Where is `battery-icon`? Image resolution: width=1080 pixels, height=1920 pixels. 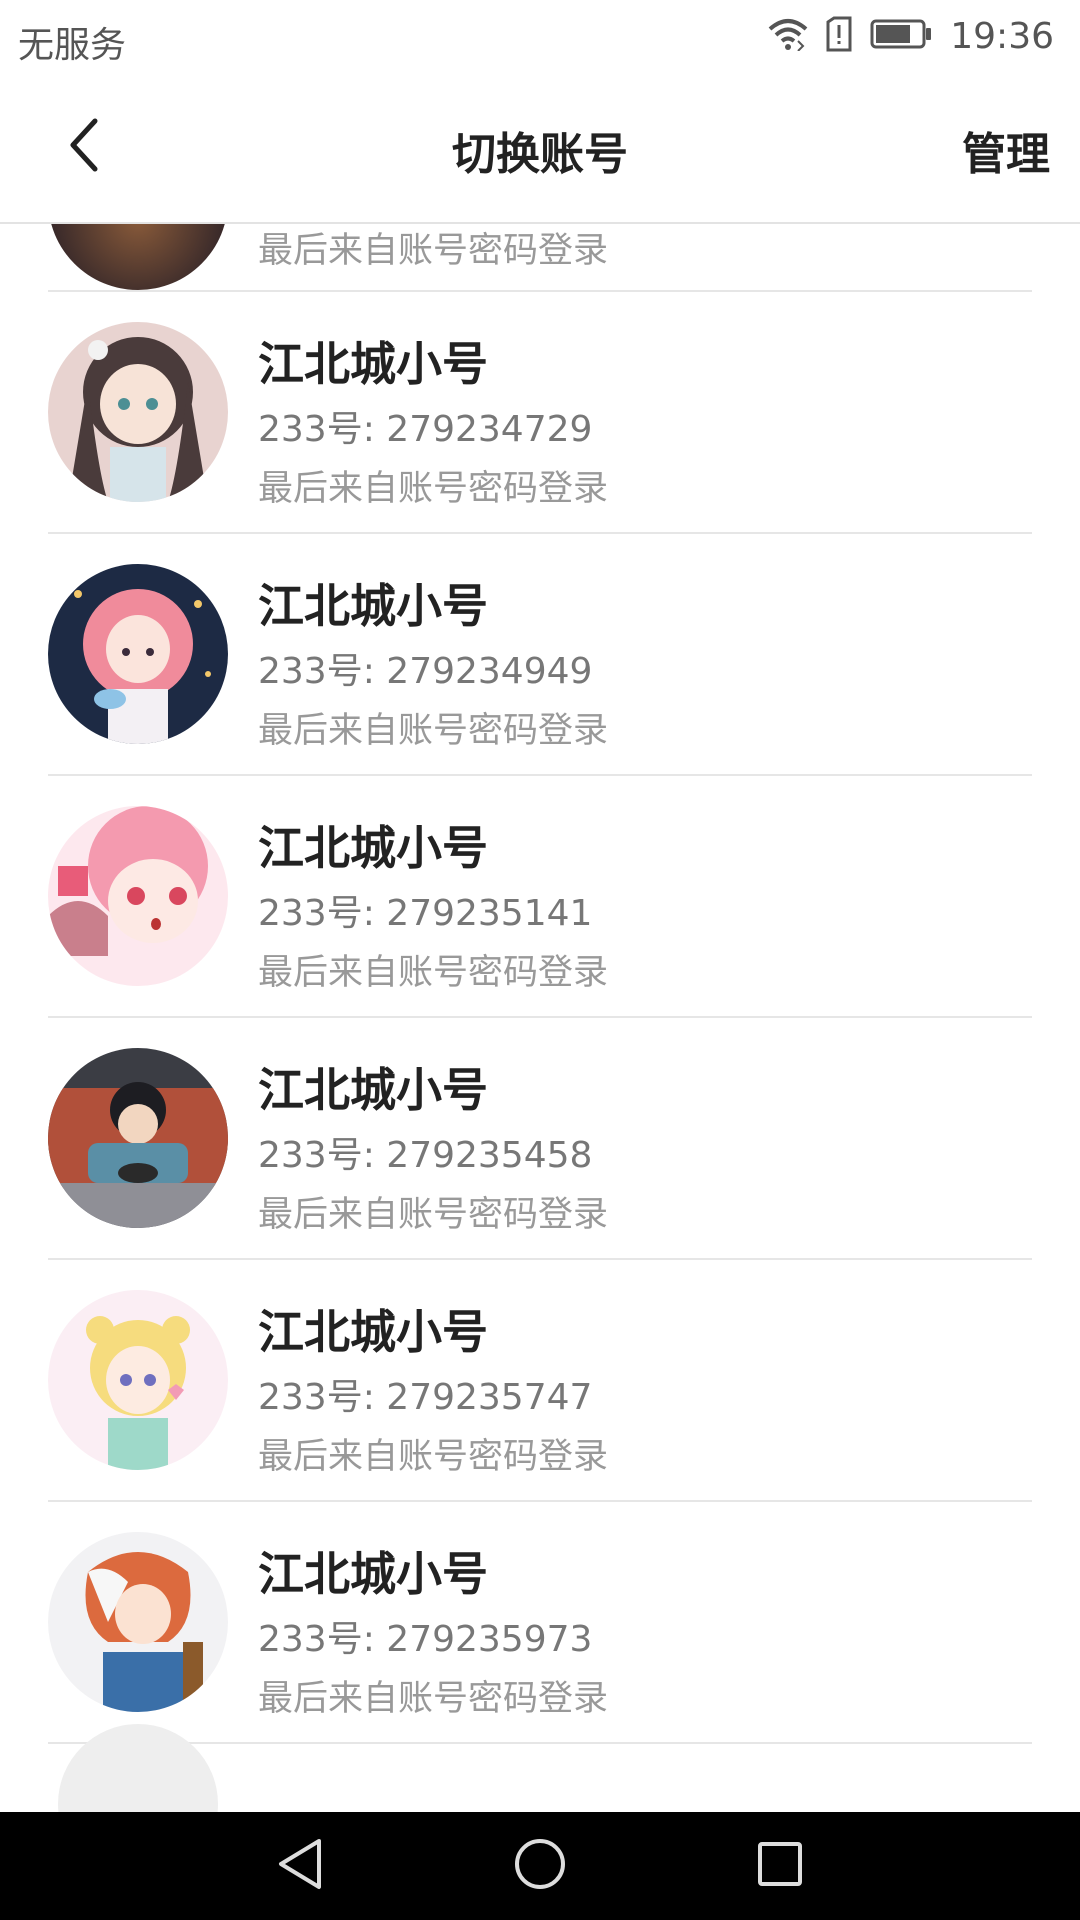 battery-icon is located at coordinates (901, 36).